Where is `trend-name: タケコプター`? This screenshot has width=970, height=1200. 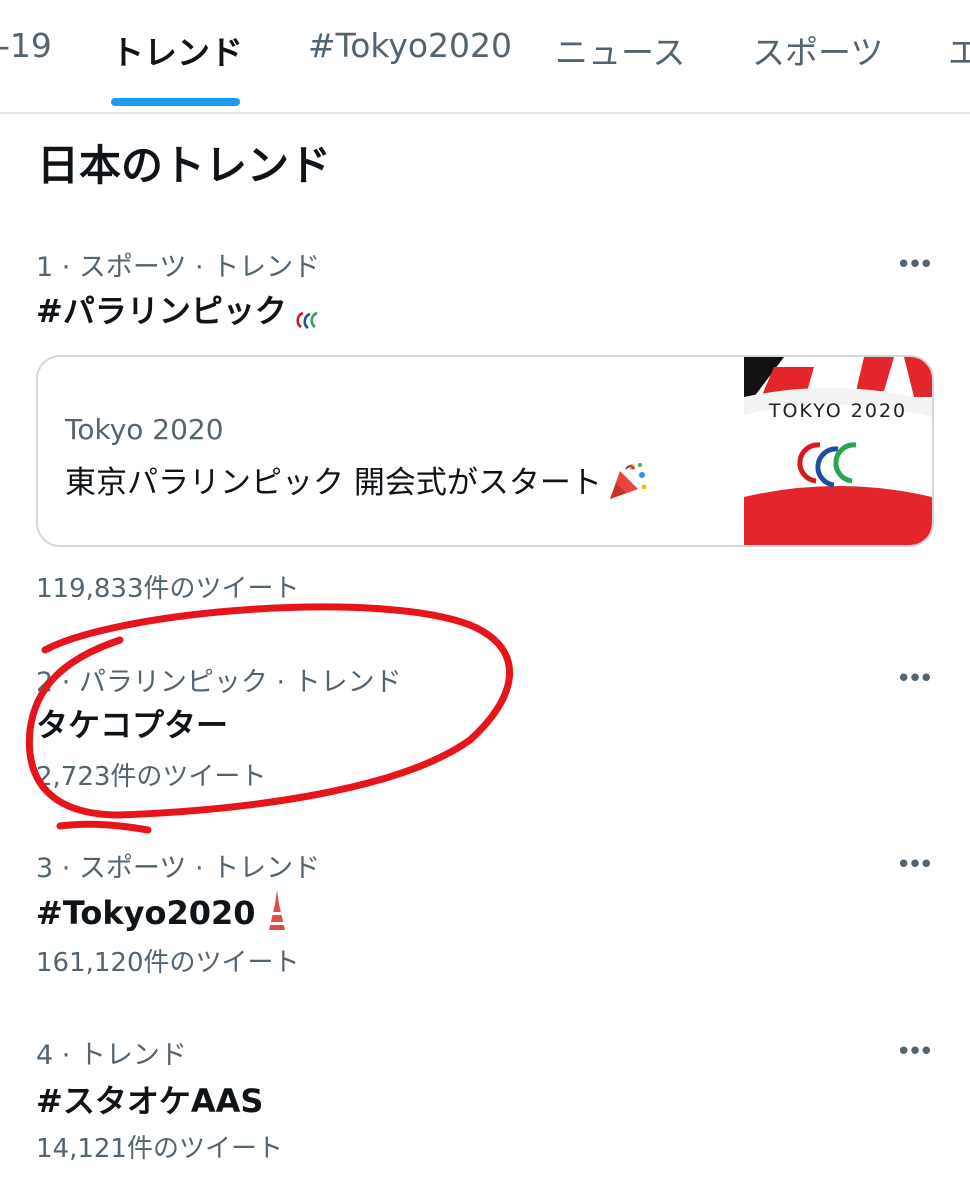 trend-name: タケコプター is located at coordinates (132, 725).